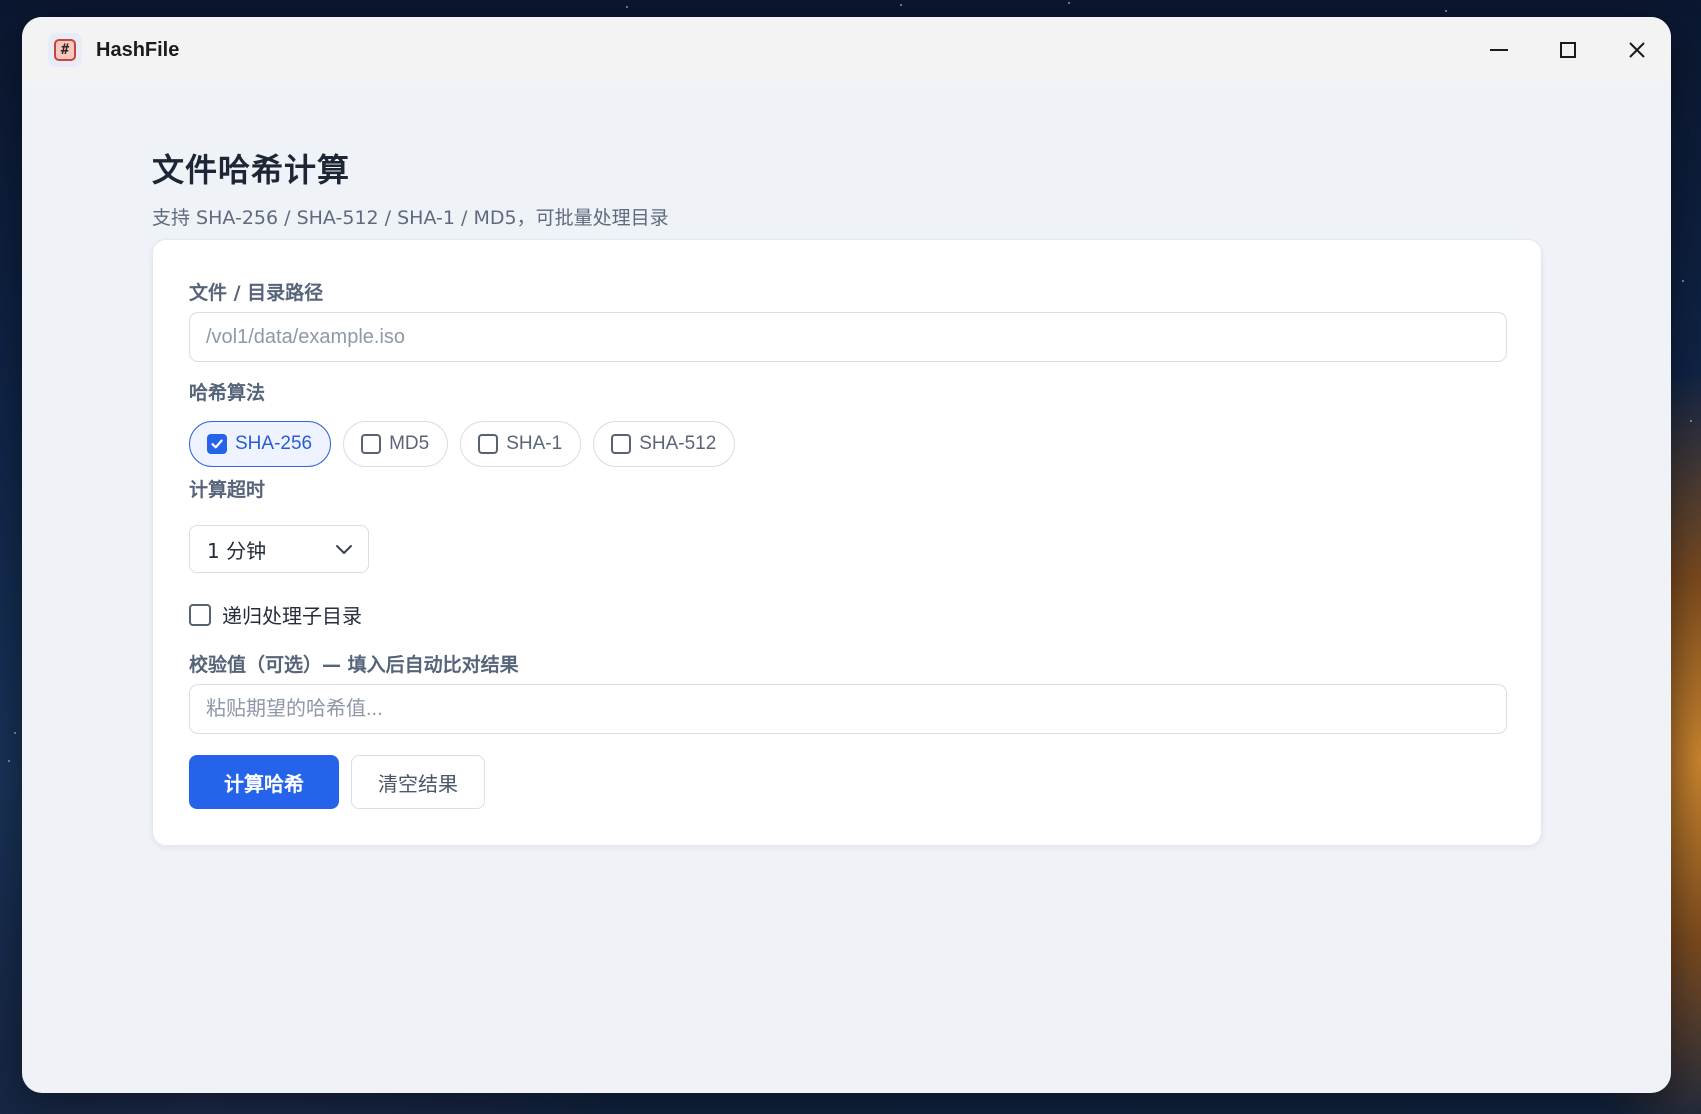 The height and width of the screenshot is (1114, 1701). Describe the element at coordinates (848, 337) in the screenshot. I see `path-input` at that location.